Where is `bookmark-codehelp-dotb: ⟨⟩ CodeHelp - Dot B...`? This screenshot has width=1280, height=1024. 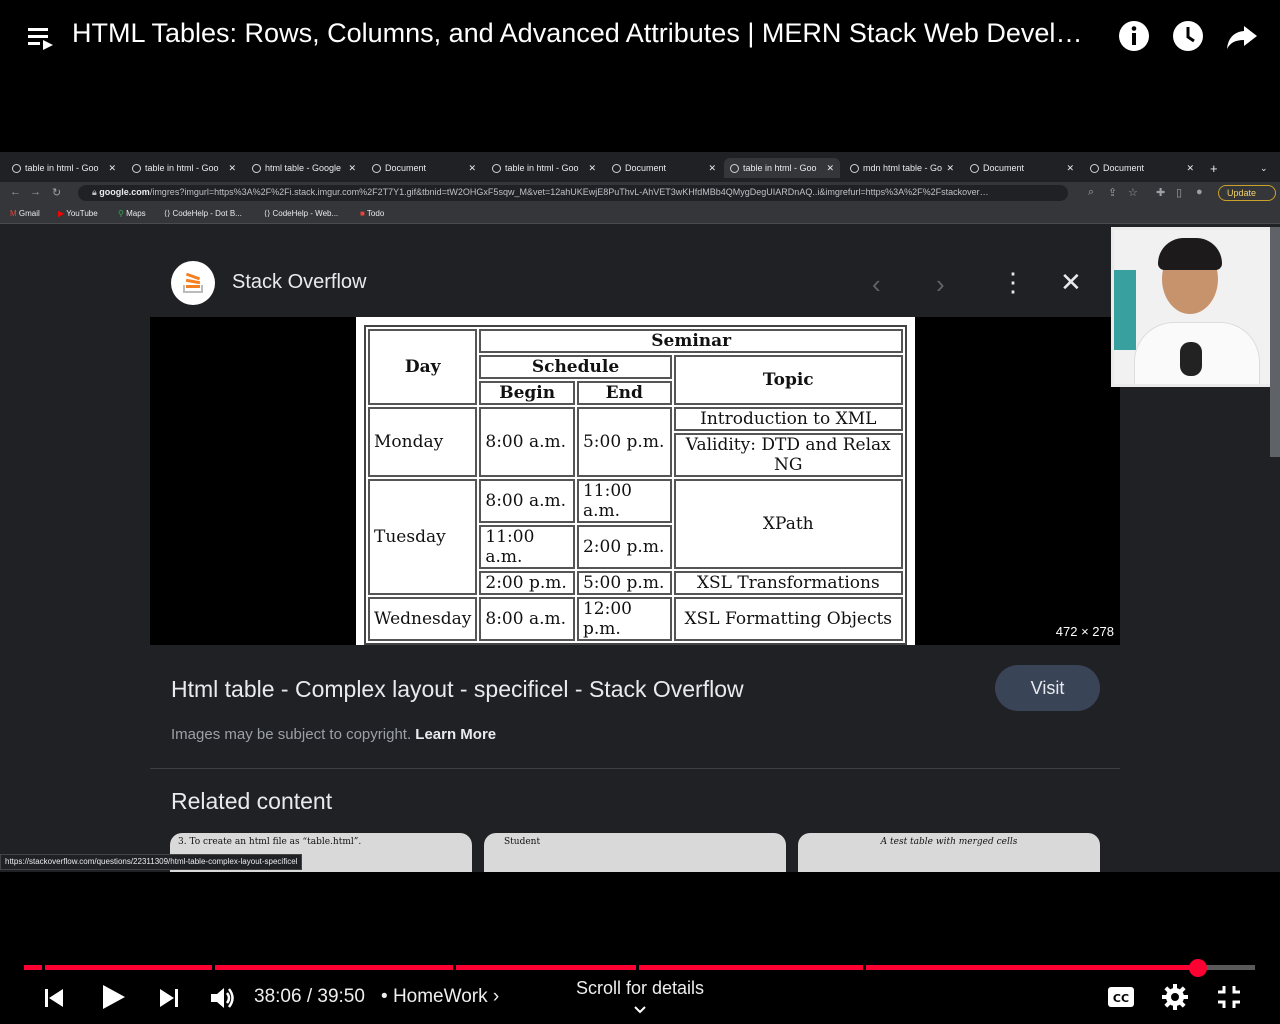 bookmark-codehelp-dotb: ⟨⟩ CodeHelp - Dot B... is located at coordinates (203, 213).